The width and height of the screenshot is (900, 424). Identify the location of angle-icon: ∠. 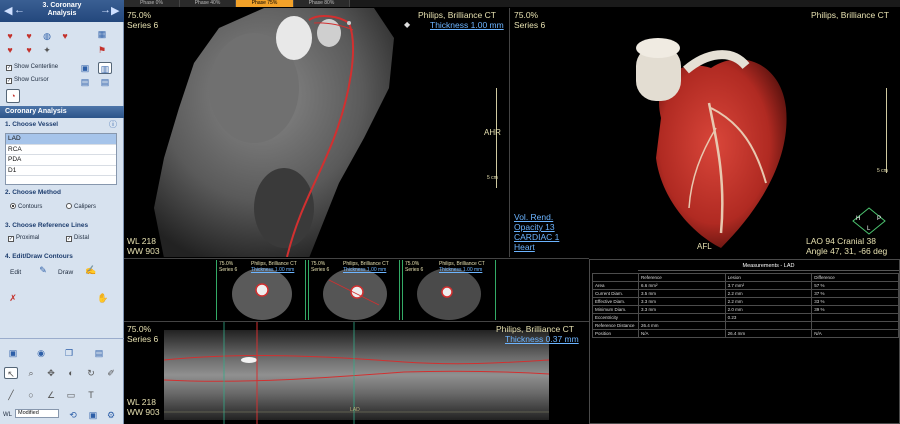
(51, 395).